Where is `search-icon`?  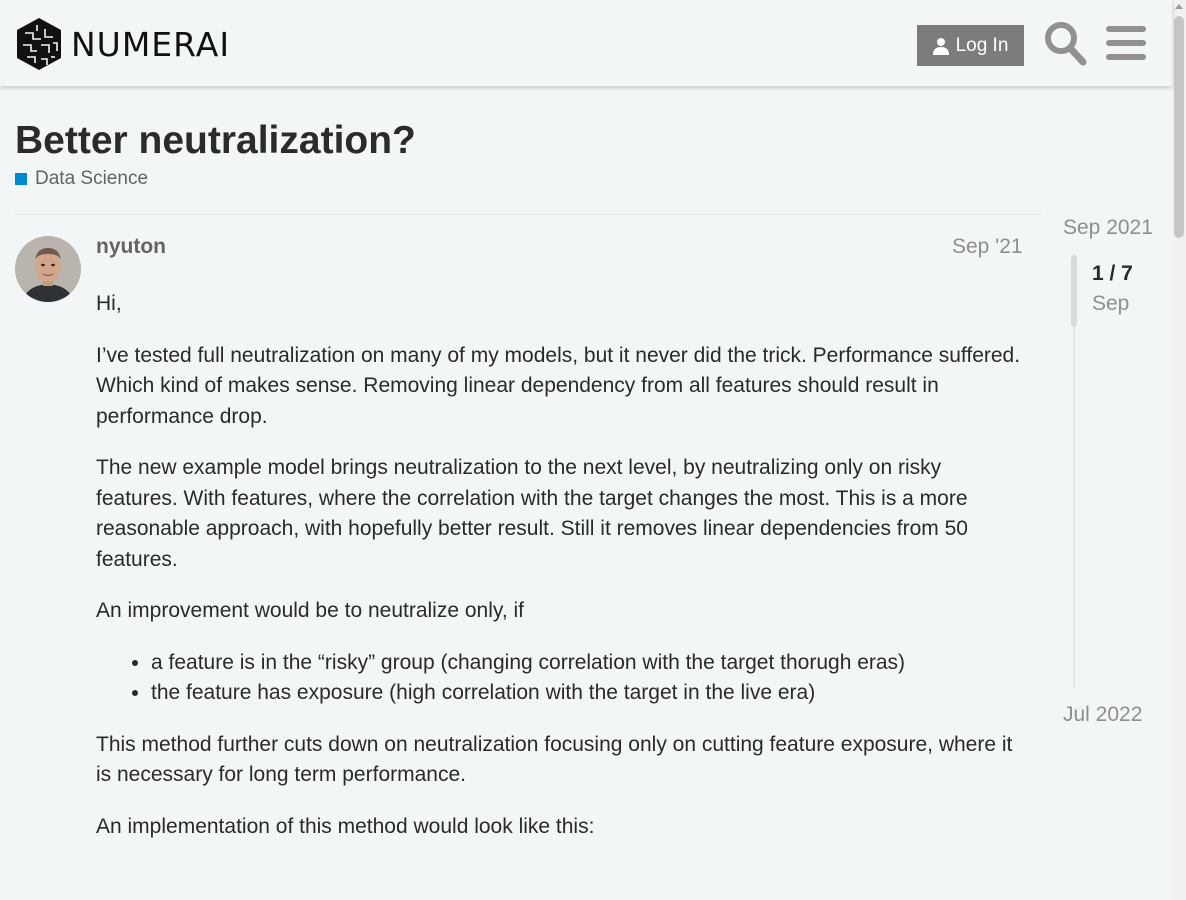
search-icon is located at coordinates (1066, 44).